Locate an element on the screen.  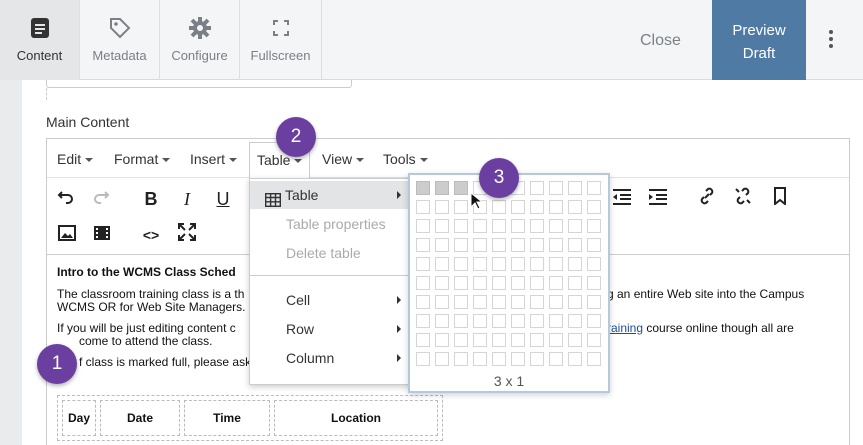
link-icon is located at coordinates (707, 199).